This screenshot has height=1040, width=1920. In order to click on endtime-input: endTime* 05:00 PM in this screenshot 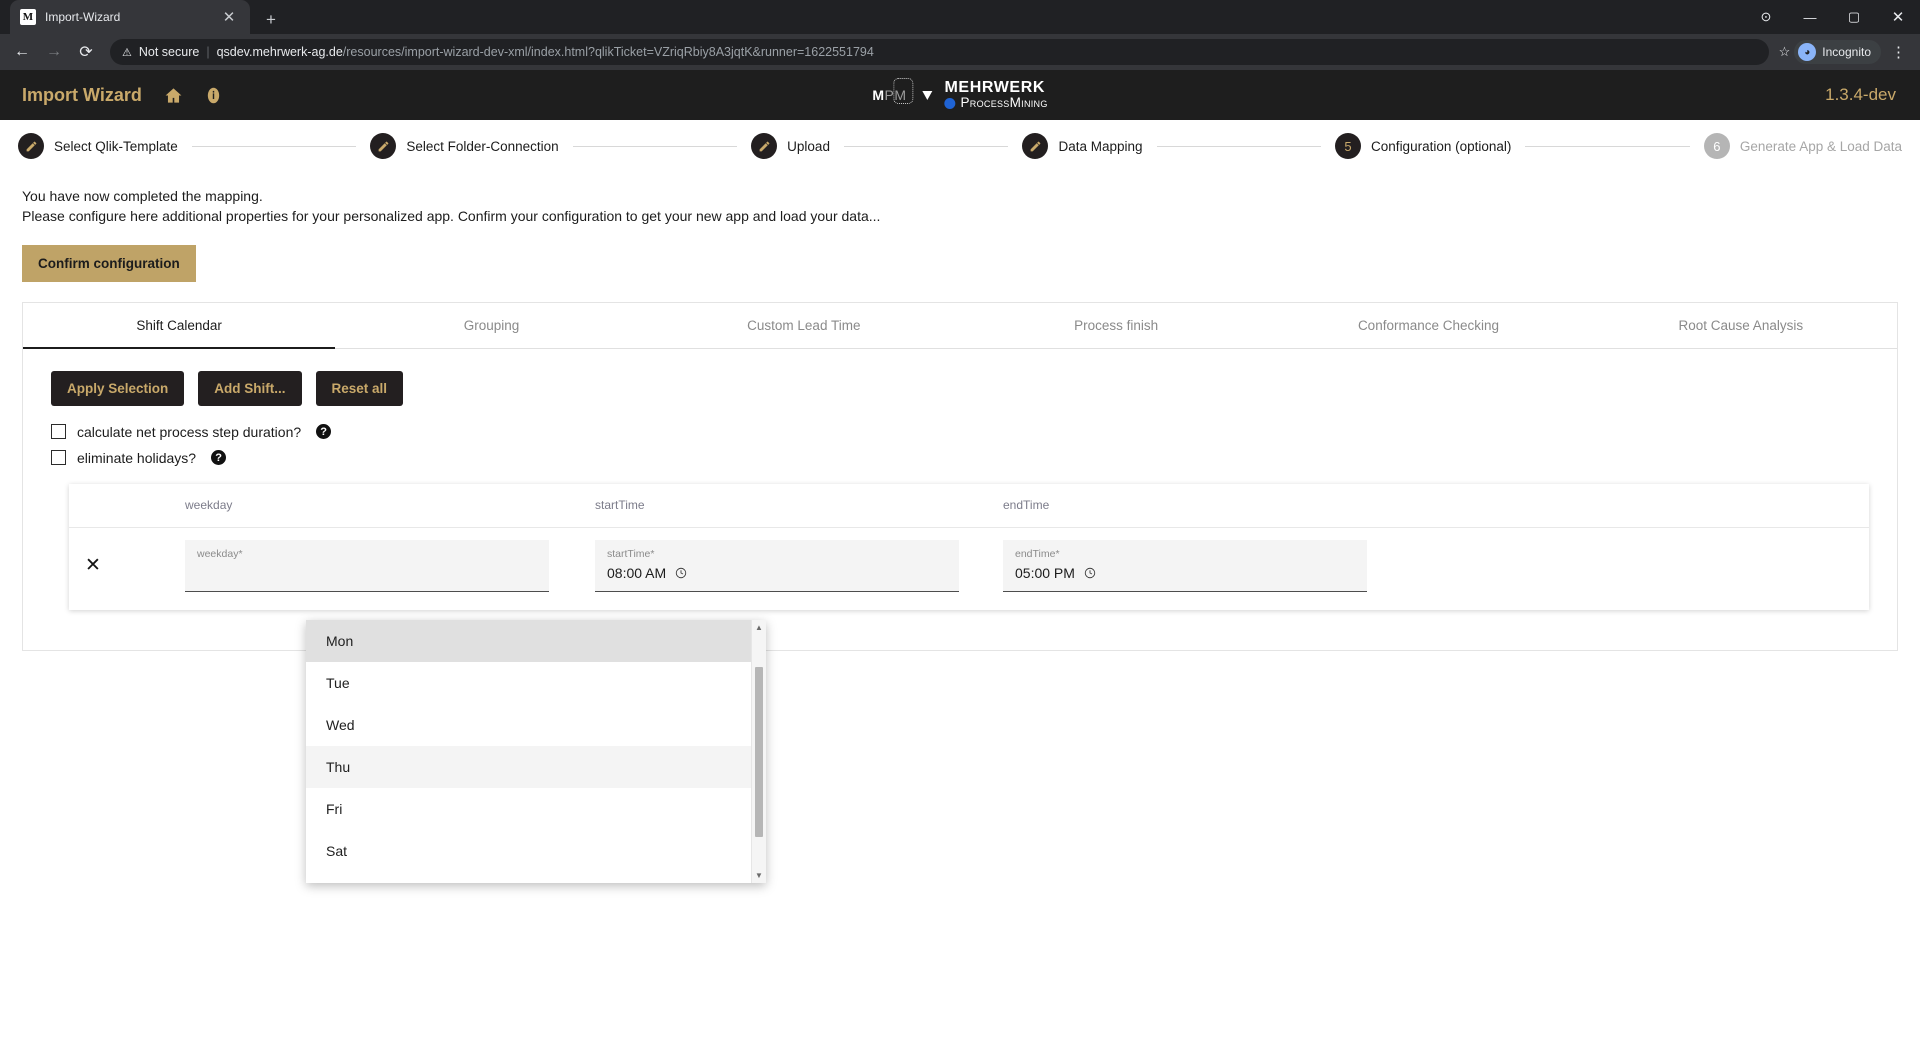, I will do `click(1185, 565)`.